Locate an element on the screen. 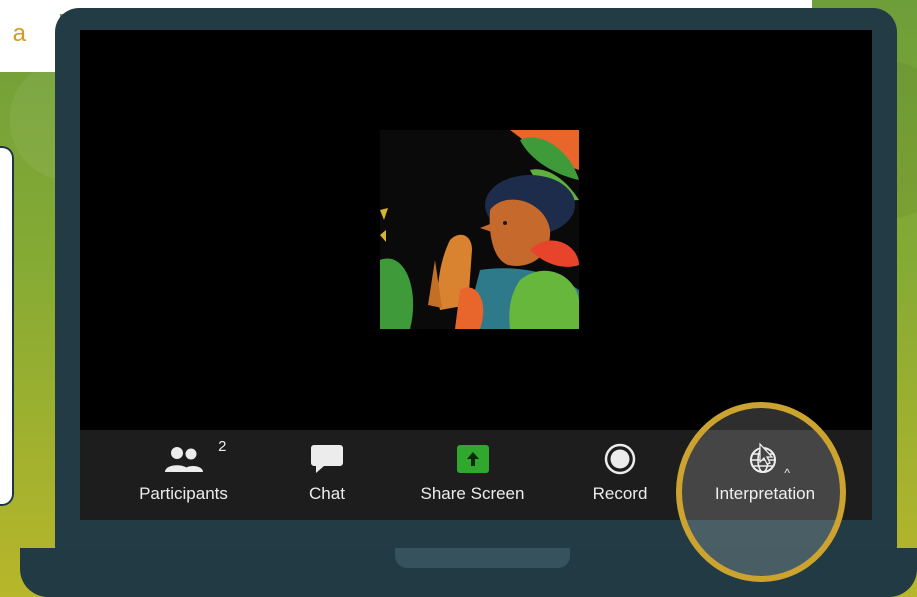  chat-label: Chat is located at coordinates (327, 493).